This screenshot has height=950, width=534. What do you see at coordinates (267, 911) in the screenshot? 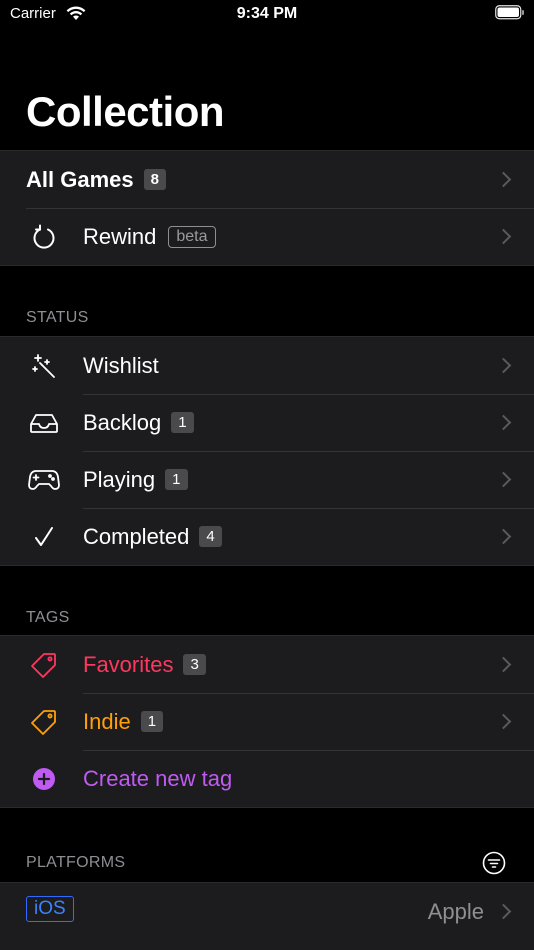
I see `platform-ios-row: iOS Apple` at bounding box center [267, 911].